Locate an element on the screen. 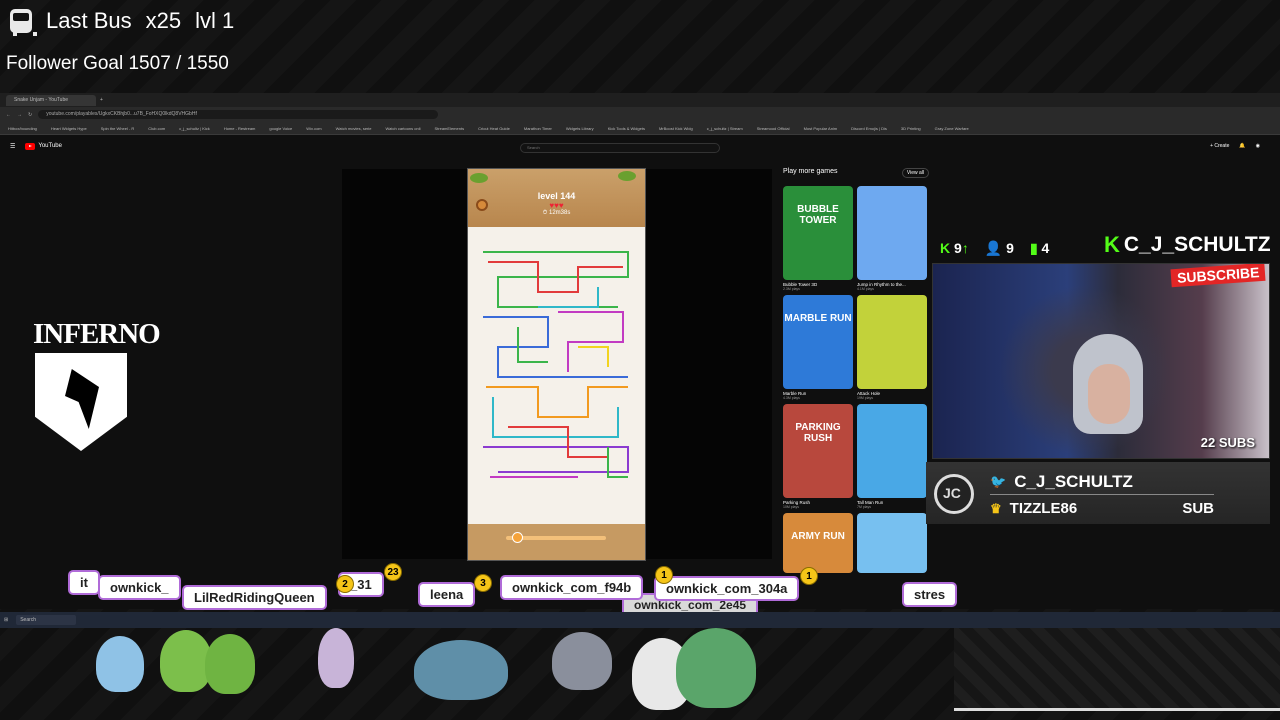 The width and height of the screenshot is (1280, 720). bookmark-item: c_j_schultz | Stream is located at coordinates (725, 128).